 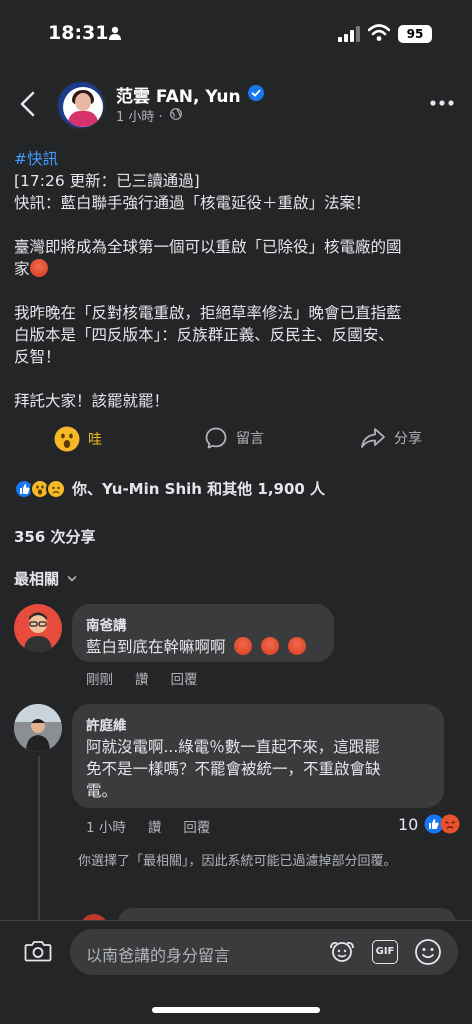 What do you see at coordinates (37, 579) in the screenshot?
I see `sort-label: 最相關` at bounding box center [37, 579].